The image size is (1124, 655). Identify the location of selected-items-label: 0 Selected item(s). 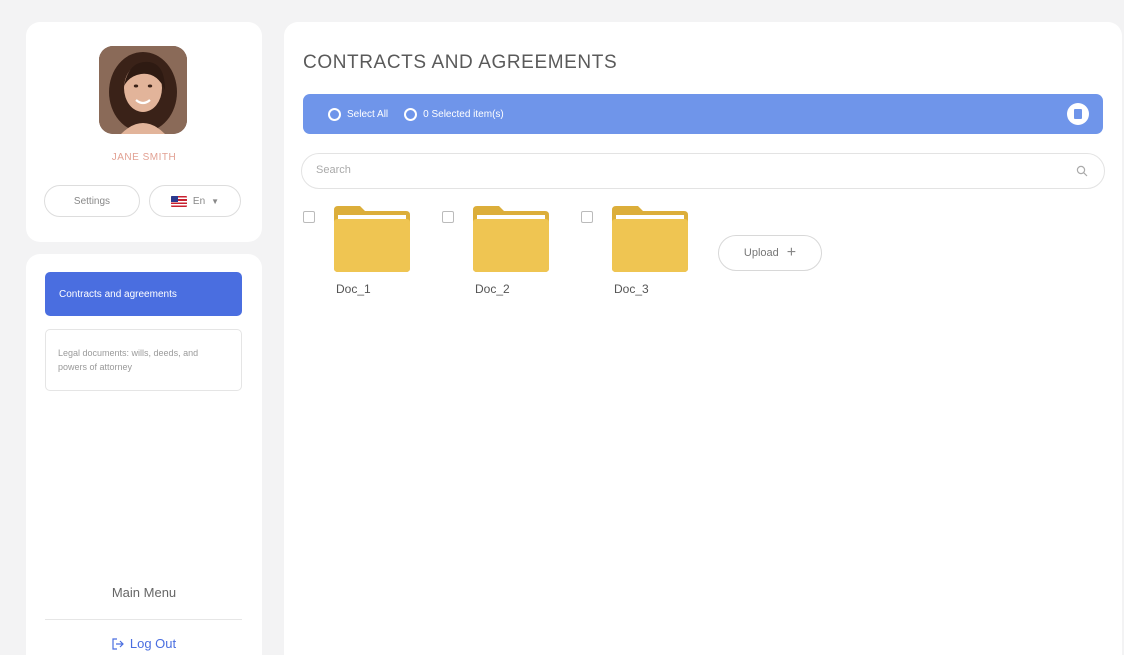
(463, 114).